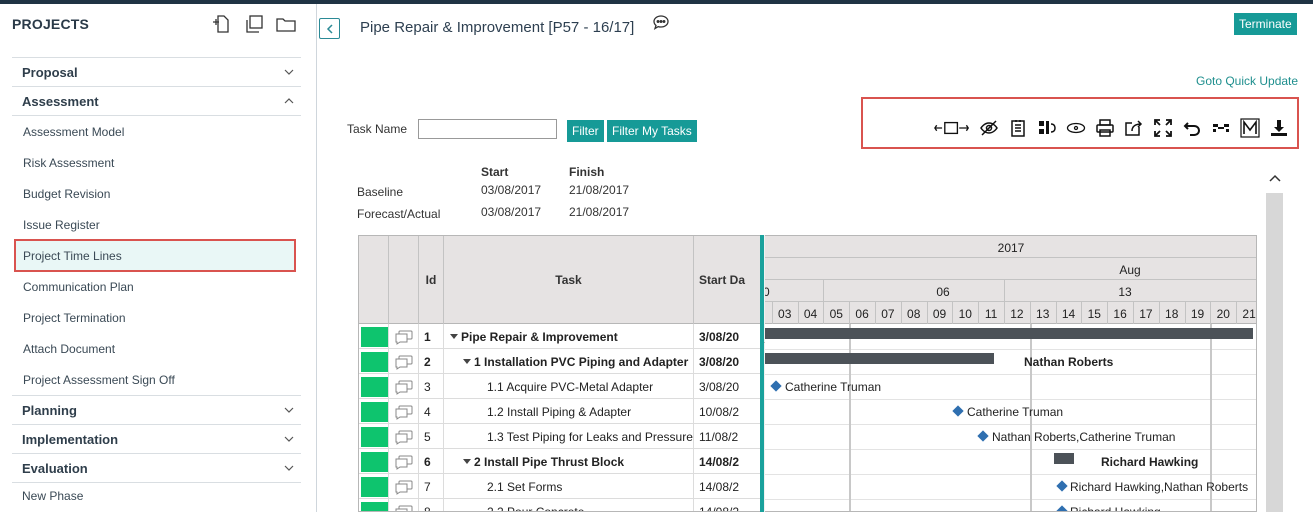 The width and height of the screenshot is (1313, 512). Describe the element at coordinates (156, 467) in the screenshot. I see `section-evaluation: Evaluation` at that location.